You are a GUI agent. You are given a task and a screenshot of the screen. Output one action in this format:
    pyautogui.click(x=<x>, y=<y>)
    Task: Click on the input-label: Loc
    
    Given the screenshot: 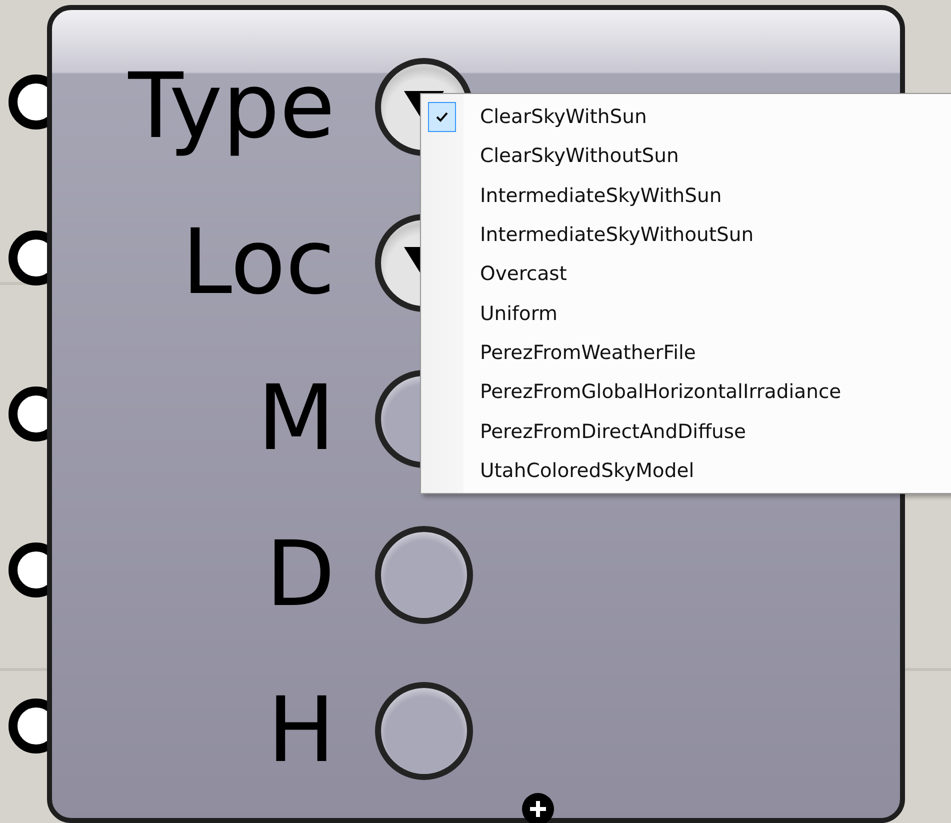 What is the action you would take?
    pyautogui.click(x=257, y=263)
    